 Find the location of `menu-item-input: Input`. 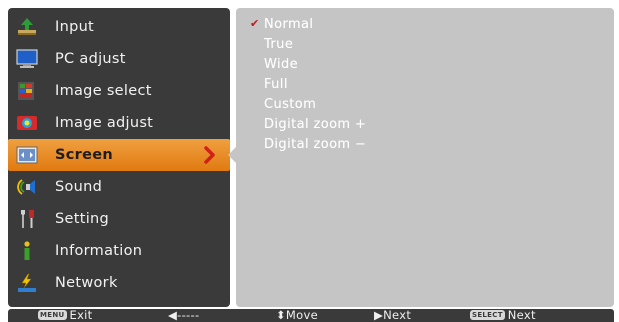

menu-item-input: Input is located at coordinates (119, 27).